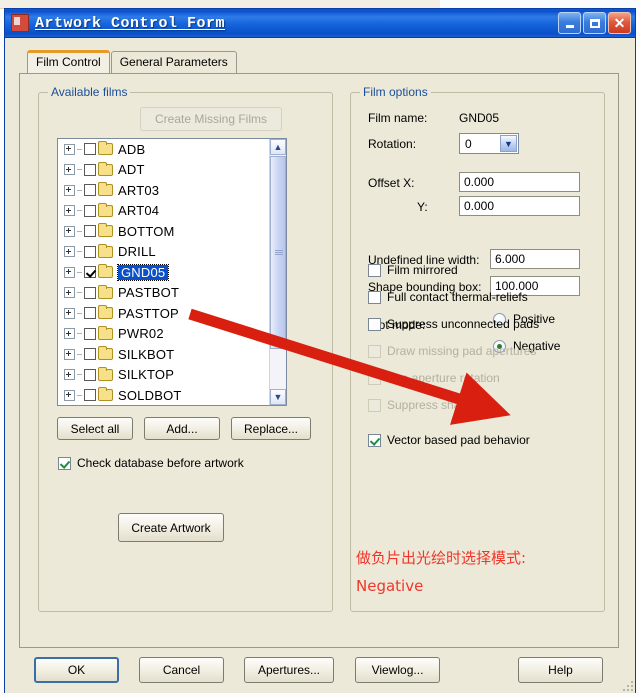 The width and height of the screenshot is (640, 697). I want to click on window-titlebar: Artwork Control Form ✕, so click(320, 23).